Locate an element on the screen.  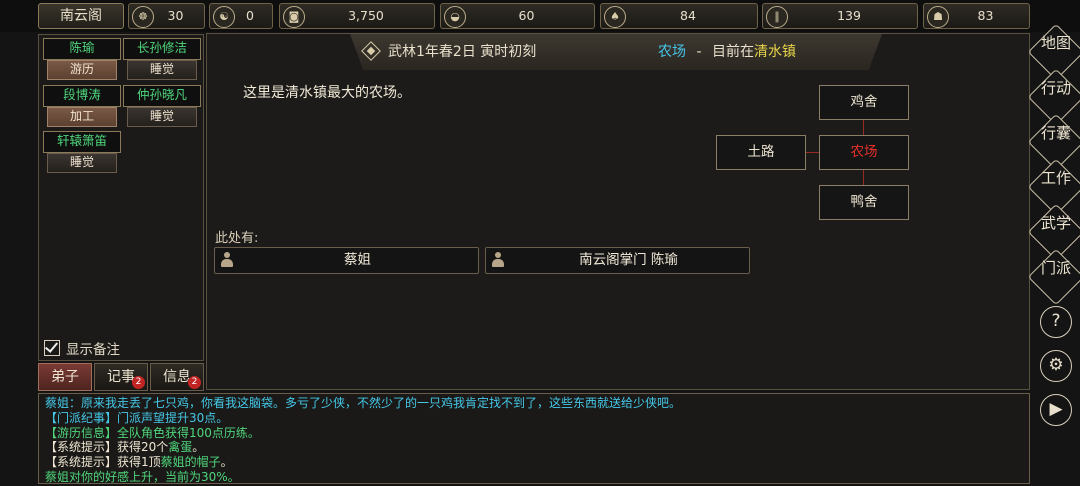
disciple-card: 陈瑜 游历 is located at coordinates (82, 59).